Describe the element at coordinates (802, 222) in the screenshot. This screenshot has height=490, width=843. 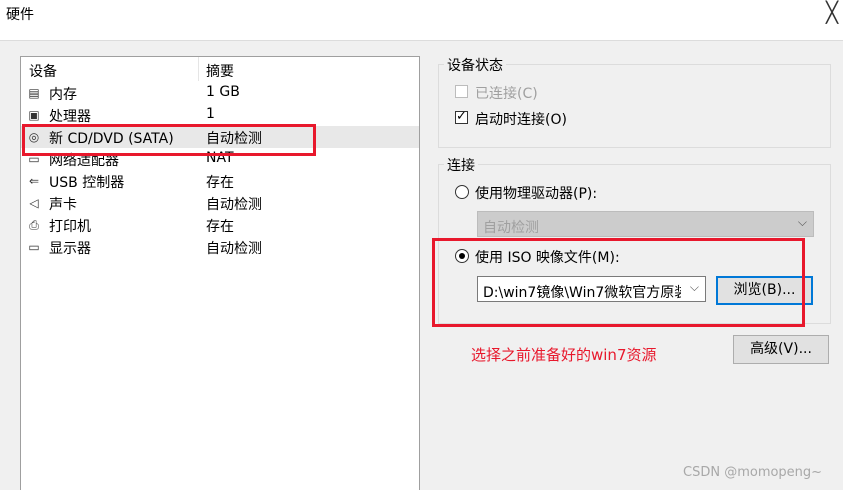
I see `chevron-down-icon: ⌵` at that location.